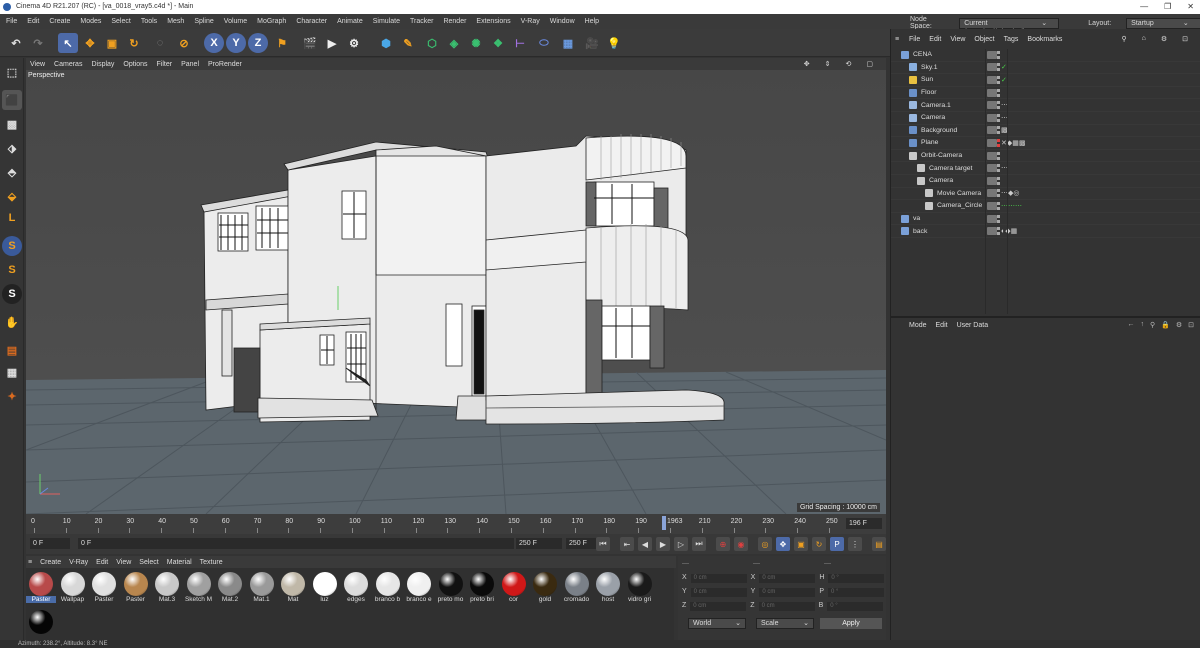 The width and height of the screenshot is (1200, 648). What do you see at coordinates (957, 39) in the screenshot?
I see `object-menu-item: View` at bounding box center [957, 39].